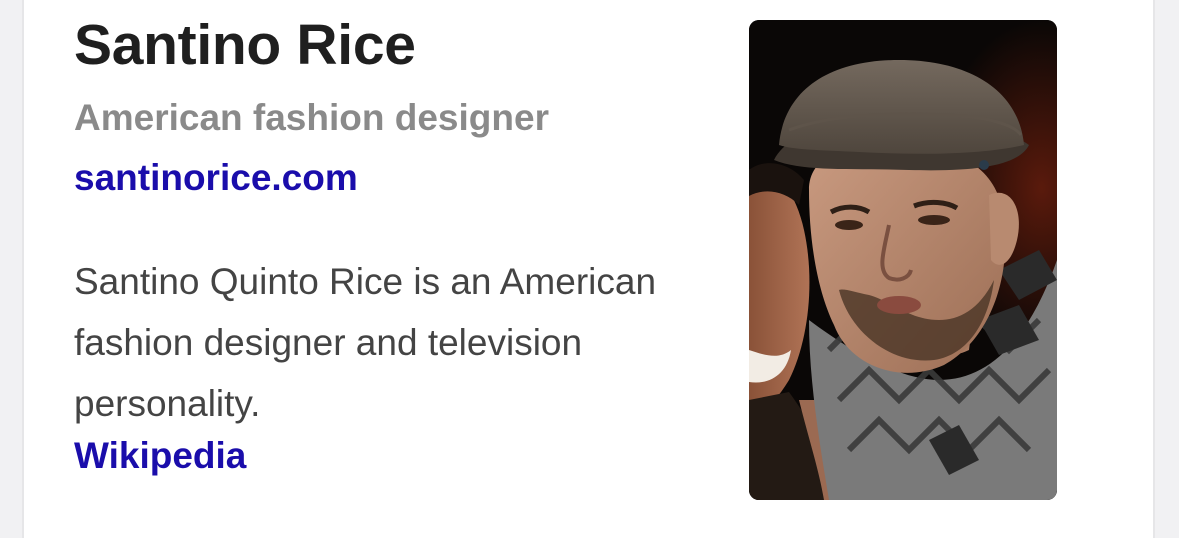  What do you see at coordinates (160, 456) in the screenshot?
I see `wikipedia-link: Wikipedia` at bounding box center [160, 456].